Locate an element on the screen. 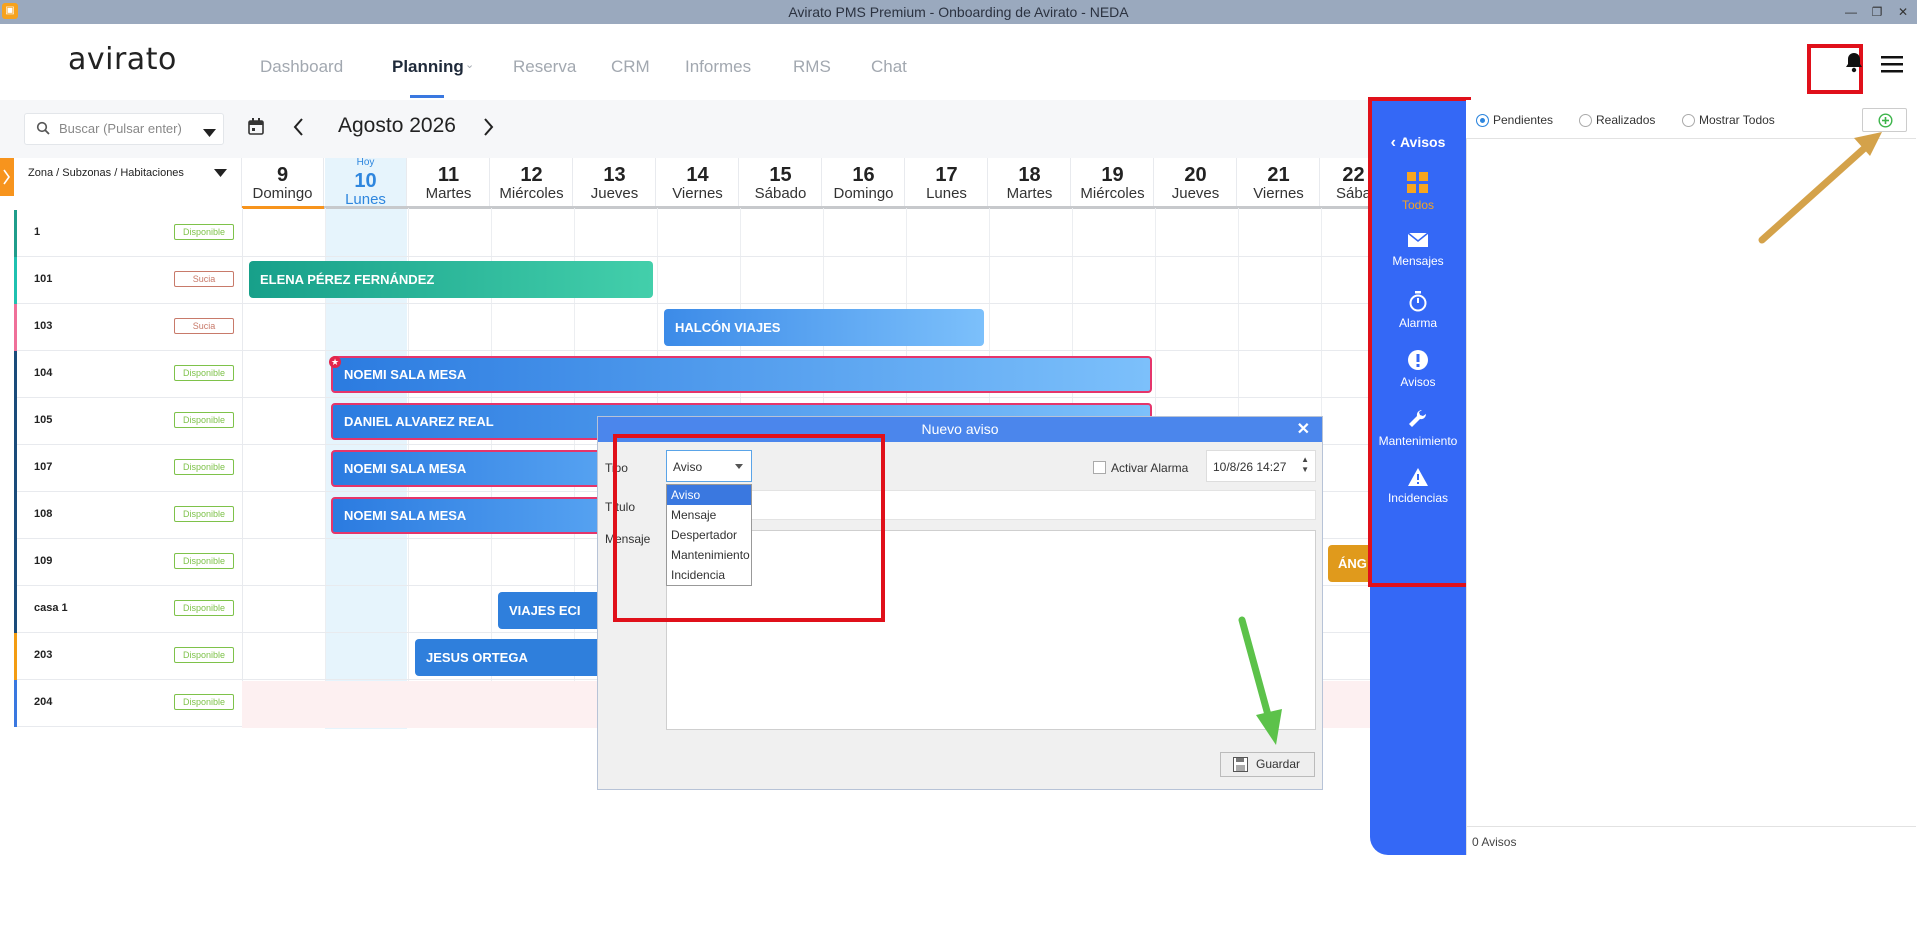  guardar-button: Guardar is located at coordinates (1267, 764).